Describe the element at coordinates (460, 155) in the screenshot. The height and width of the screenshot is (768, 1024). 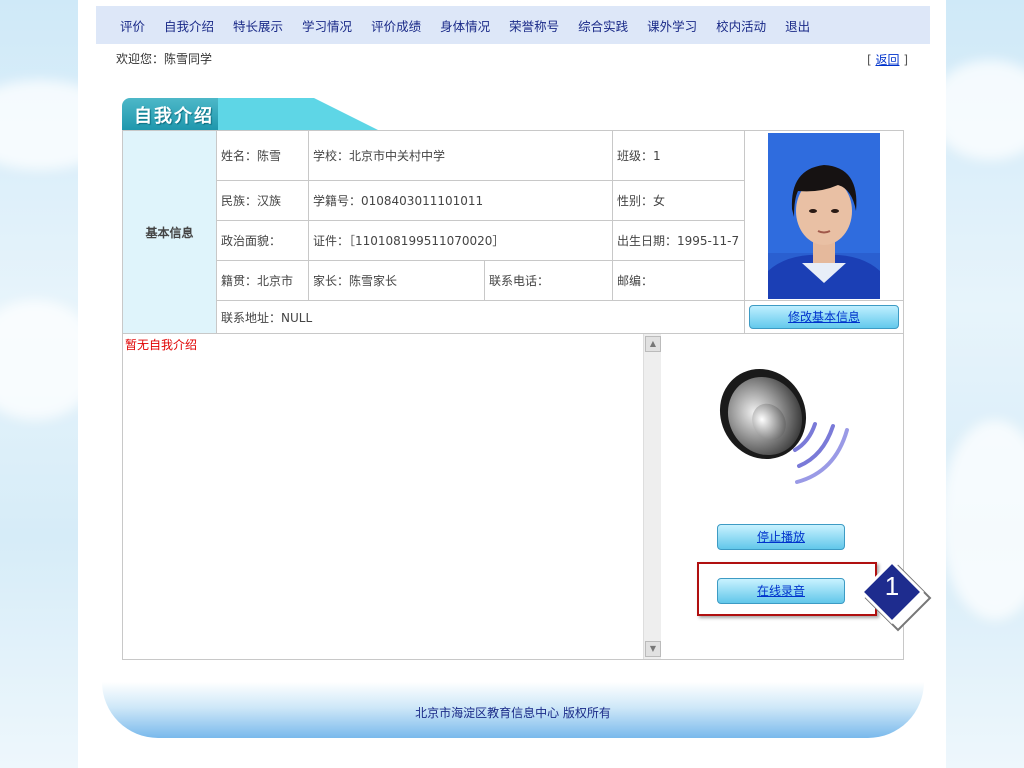
I see `school-cell: 学校：北京市中关村中学` at that location.